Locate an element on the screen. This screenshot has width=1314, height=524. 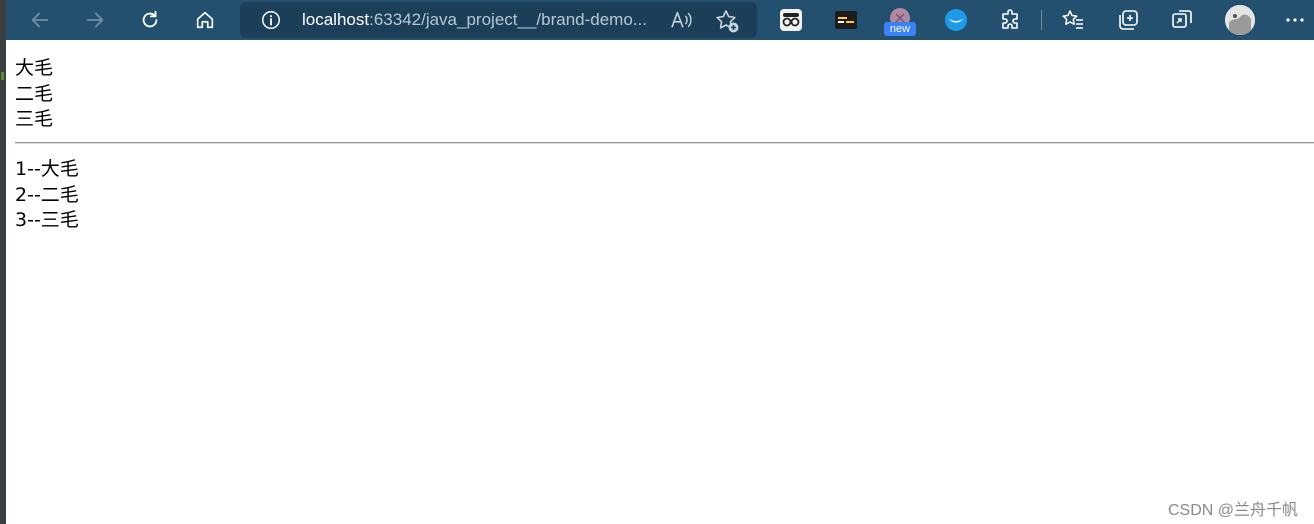
more-icon is located at coordinates (1295, 20).